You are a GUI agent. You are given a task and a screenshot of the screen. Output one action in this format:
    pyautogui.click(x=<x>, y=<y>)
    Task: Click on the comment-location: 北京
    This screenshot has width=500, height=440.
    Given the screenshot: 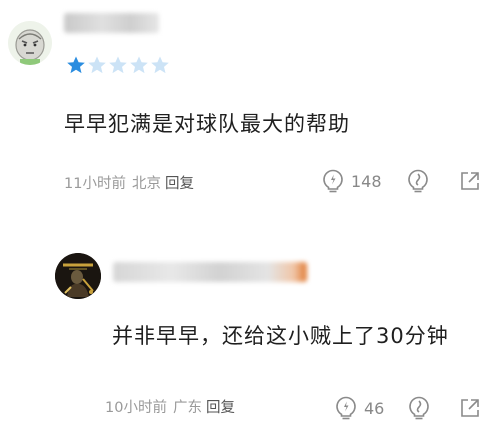 What is the action you would take?
    pyautogui.click(x=146, y=184)
    